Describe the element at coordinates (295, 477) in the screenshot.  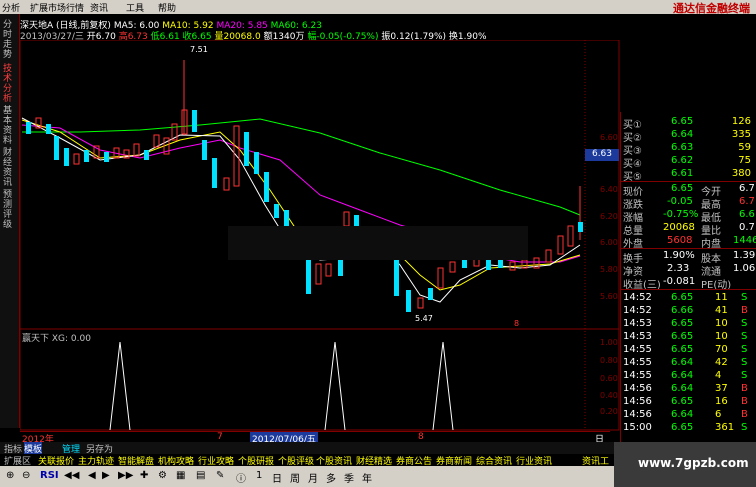
I see `period-week: 周` at that location.